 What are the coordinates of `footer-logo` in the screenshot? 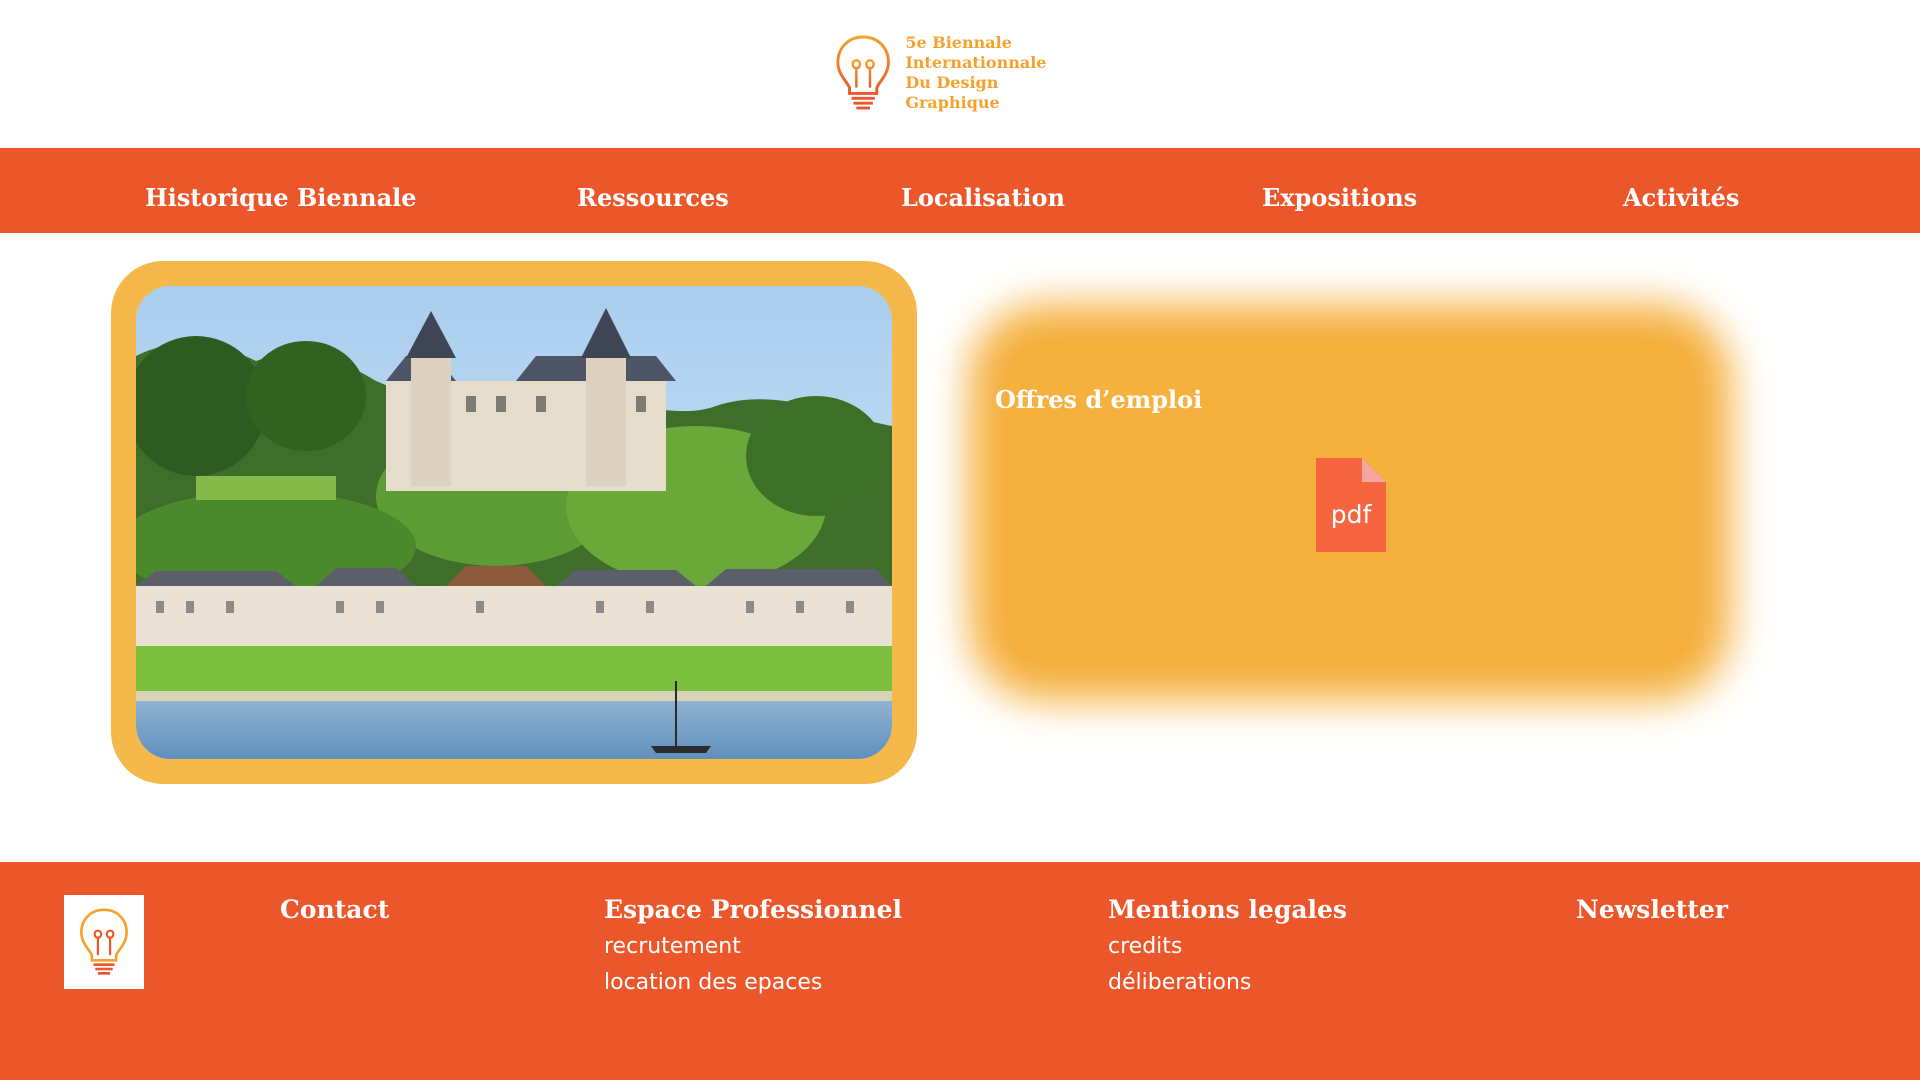 It's located at (104, 942).